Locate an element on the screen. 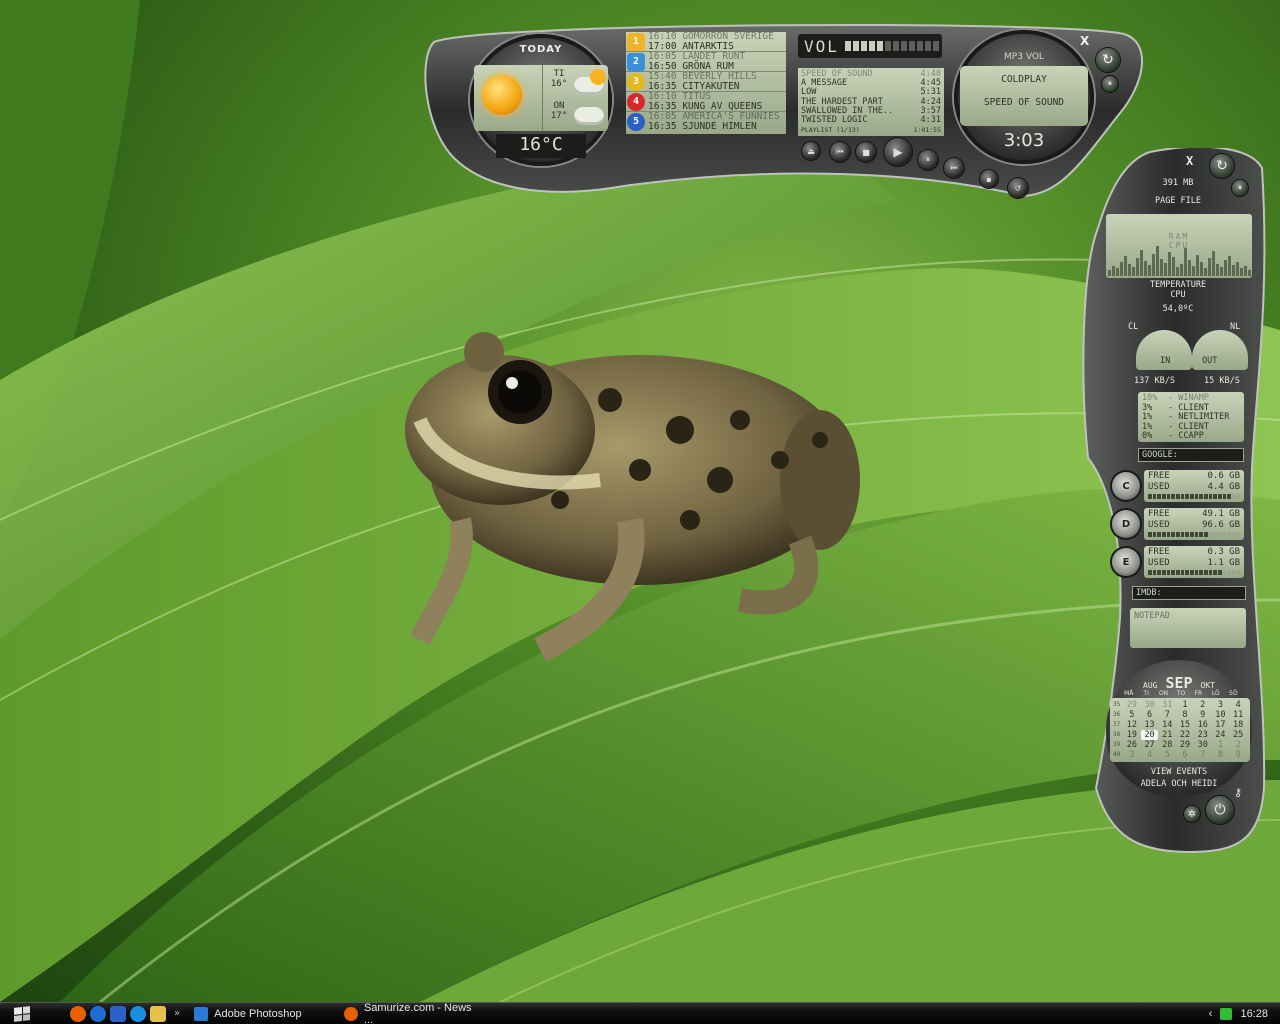 This screenshot has width=1280, height=1024. drive-c-button: C is located at coordinates (1126, 486).